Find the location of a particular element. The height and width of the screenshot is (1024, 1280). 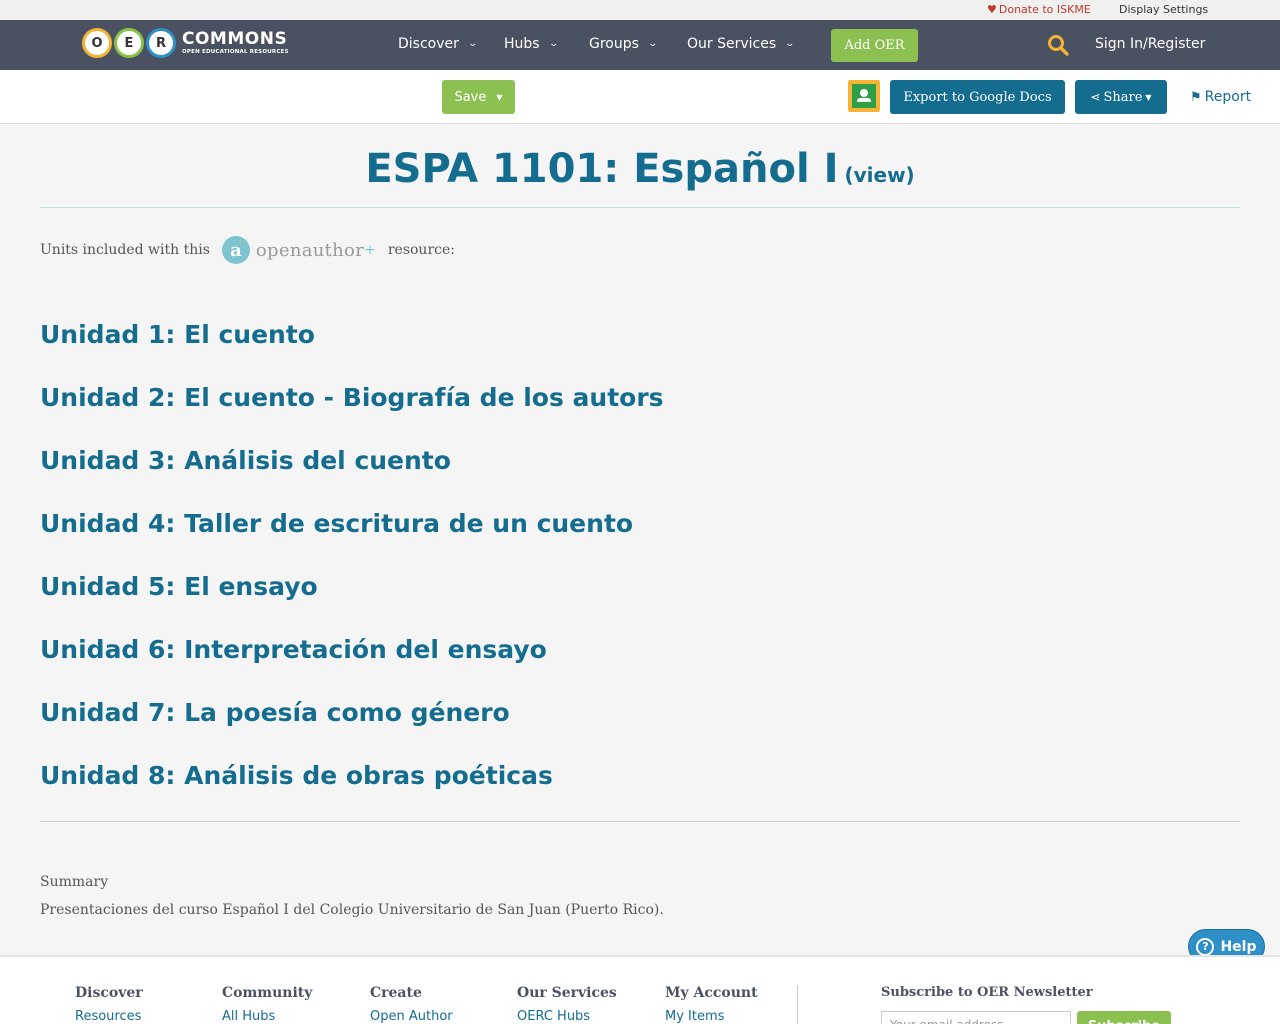

share-icon: ⋖ is located at coordinates (1095, 97).